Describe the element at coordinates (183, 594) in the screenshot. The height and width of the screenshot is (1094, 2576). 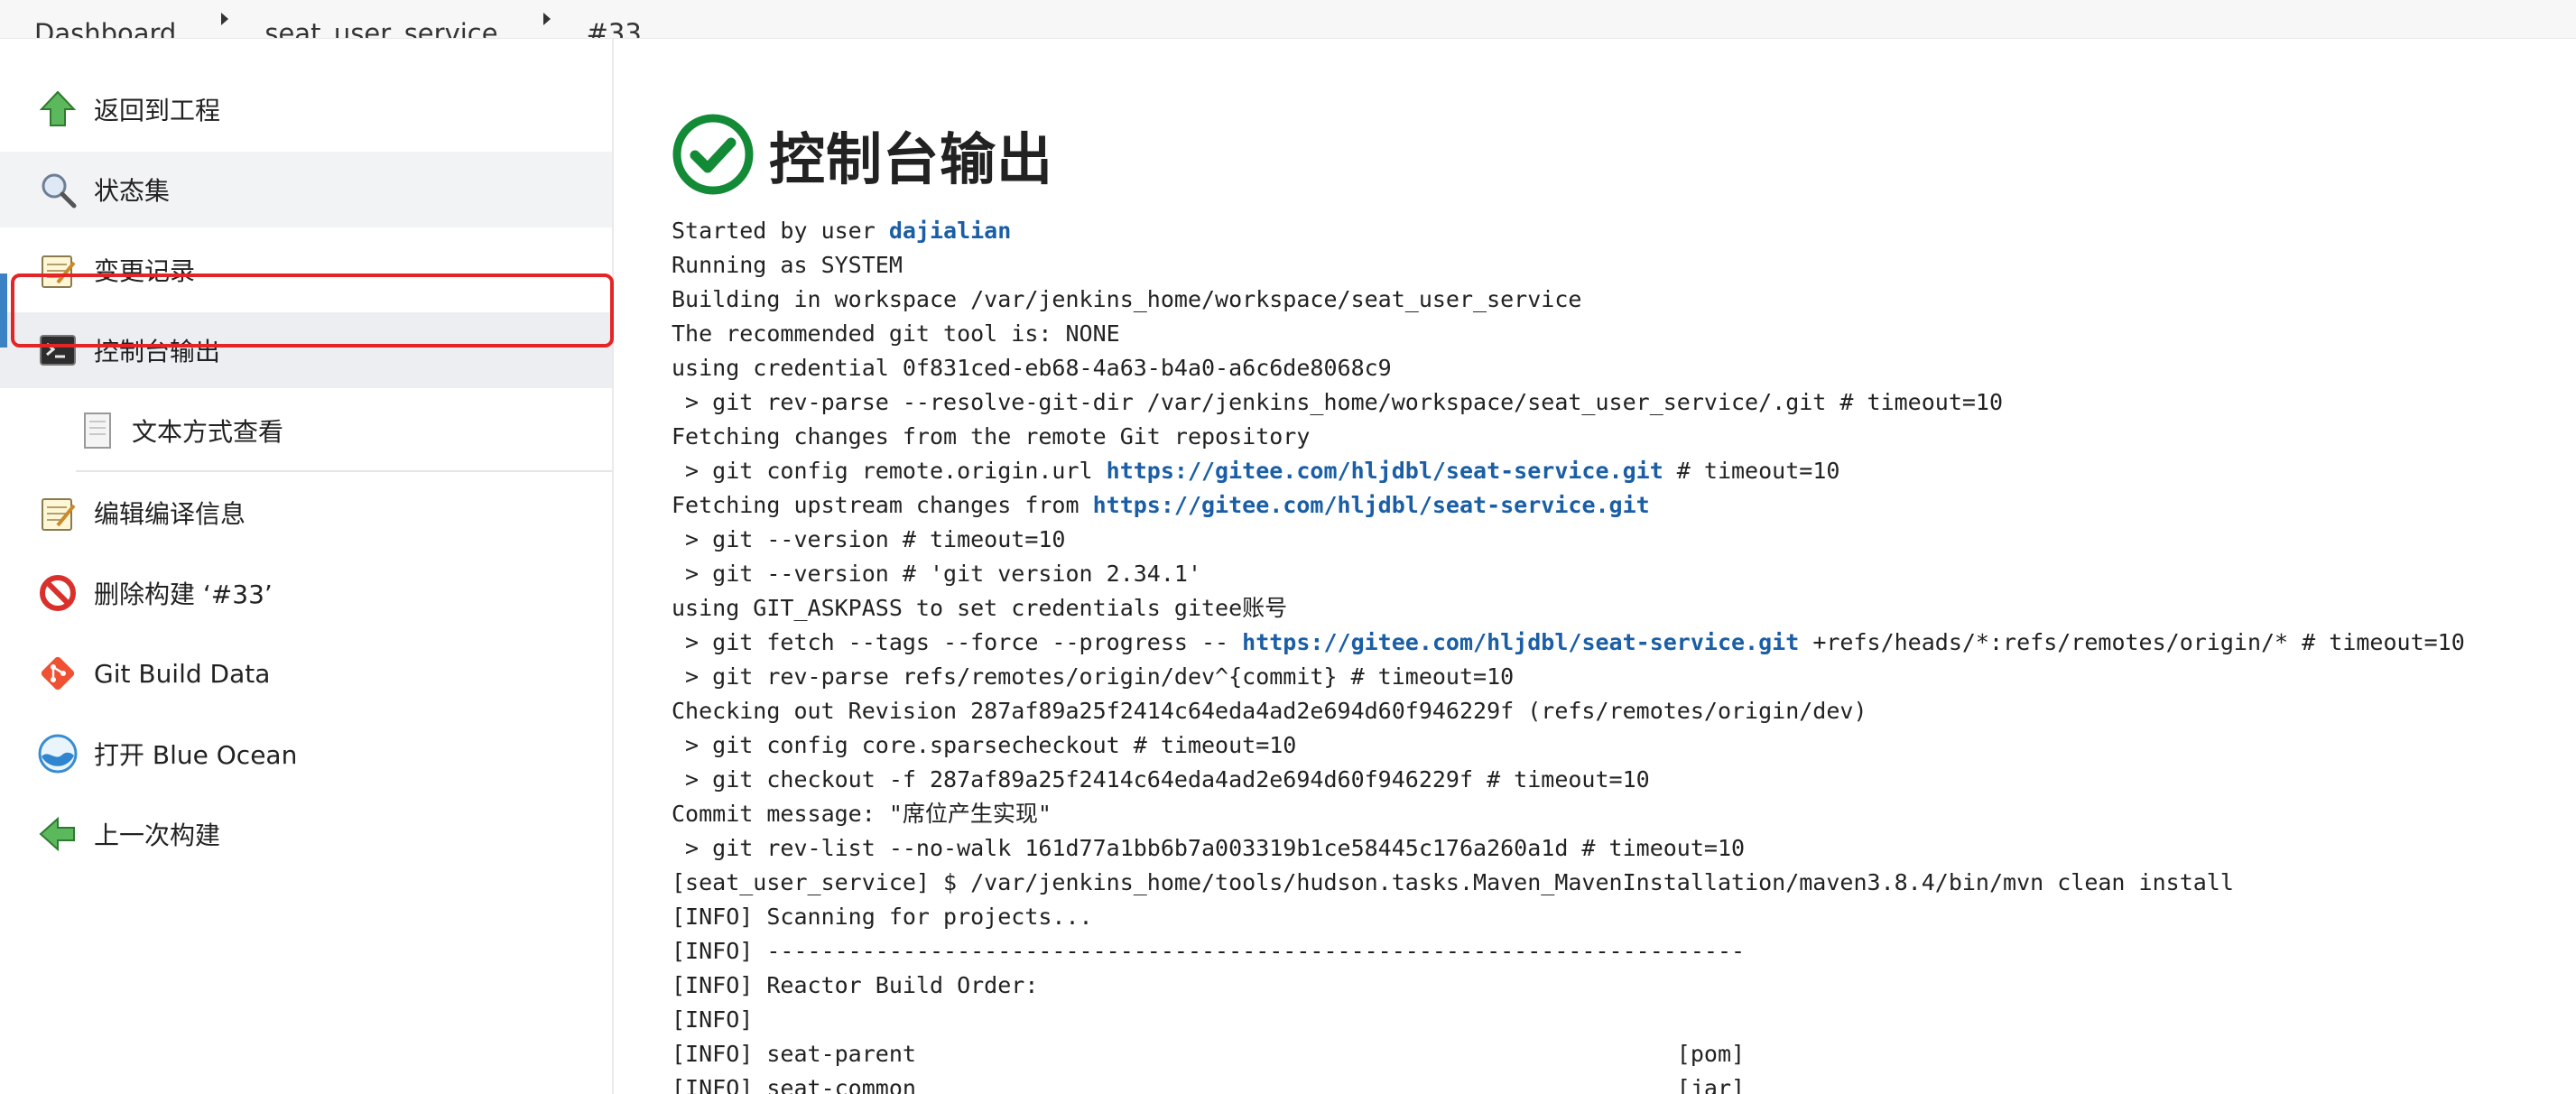
I see `sidebar-item-label: 删除构建 ‘#33’` at that location.